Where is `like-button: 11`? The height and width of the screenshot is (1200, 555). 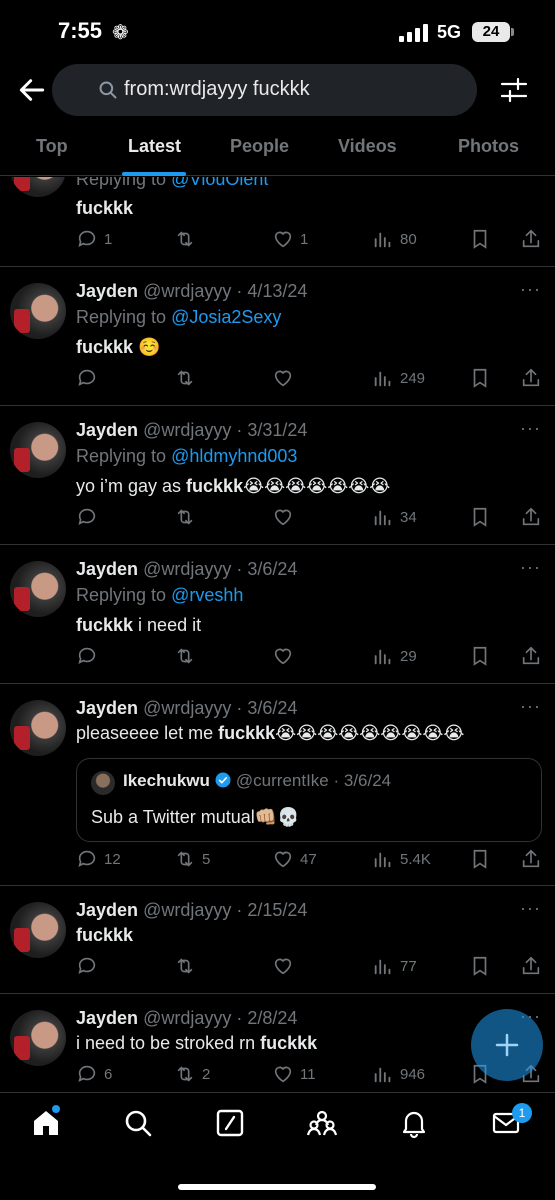
like-button: 11 is located at coordinates (294, 1074).